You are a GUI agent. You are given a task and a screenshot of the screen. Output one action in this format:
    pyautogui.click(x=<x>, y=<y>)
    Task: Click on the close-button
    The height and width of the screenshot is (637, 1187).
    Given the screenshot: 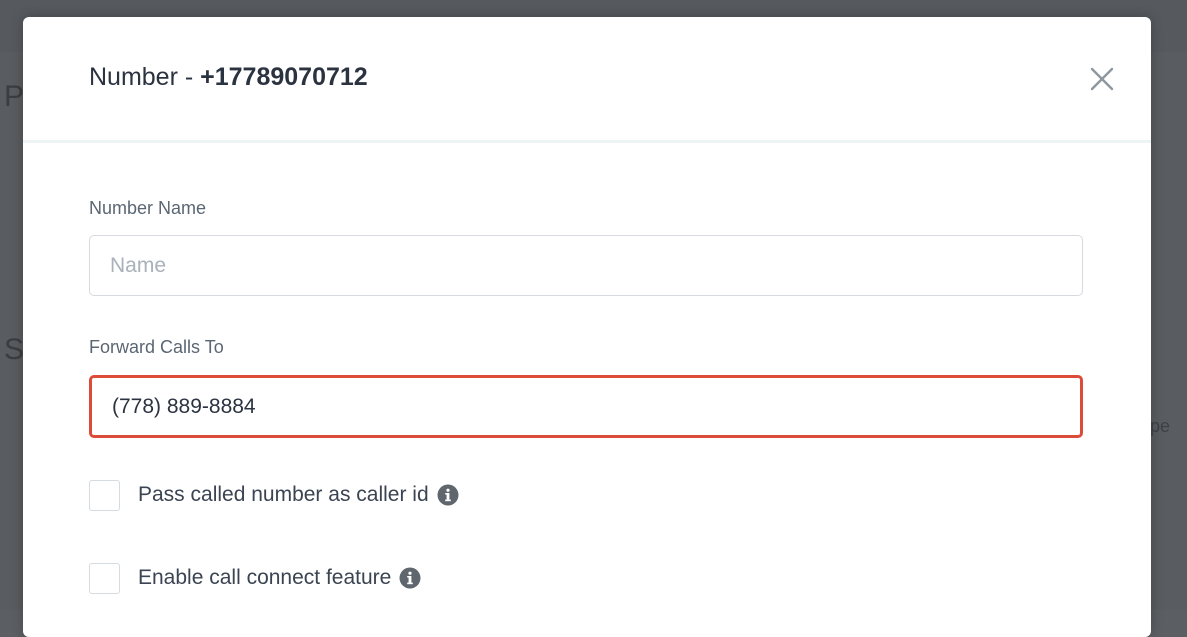 What is the action you would take?
    pyautogui.click(x=1102, y=79)
    